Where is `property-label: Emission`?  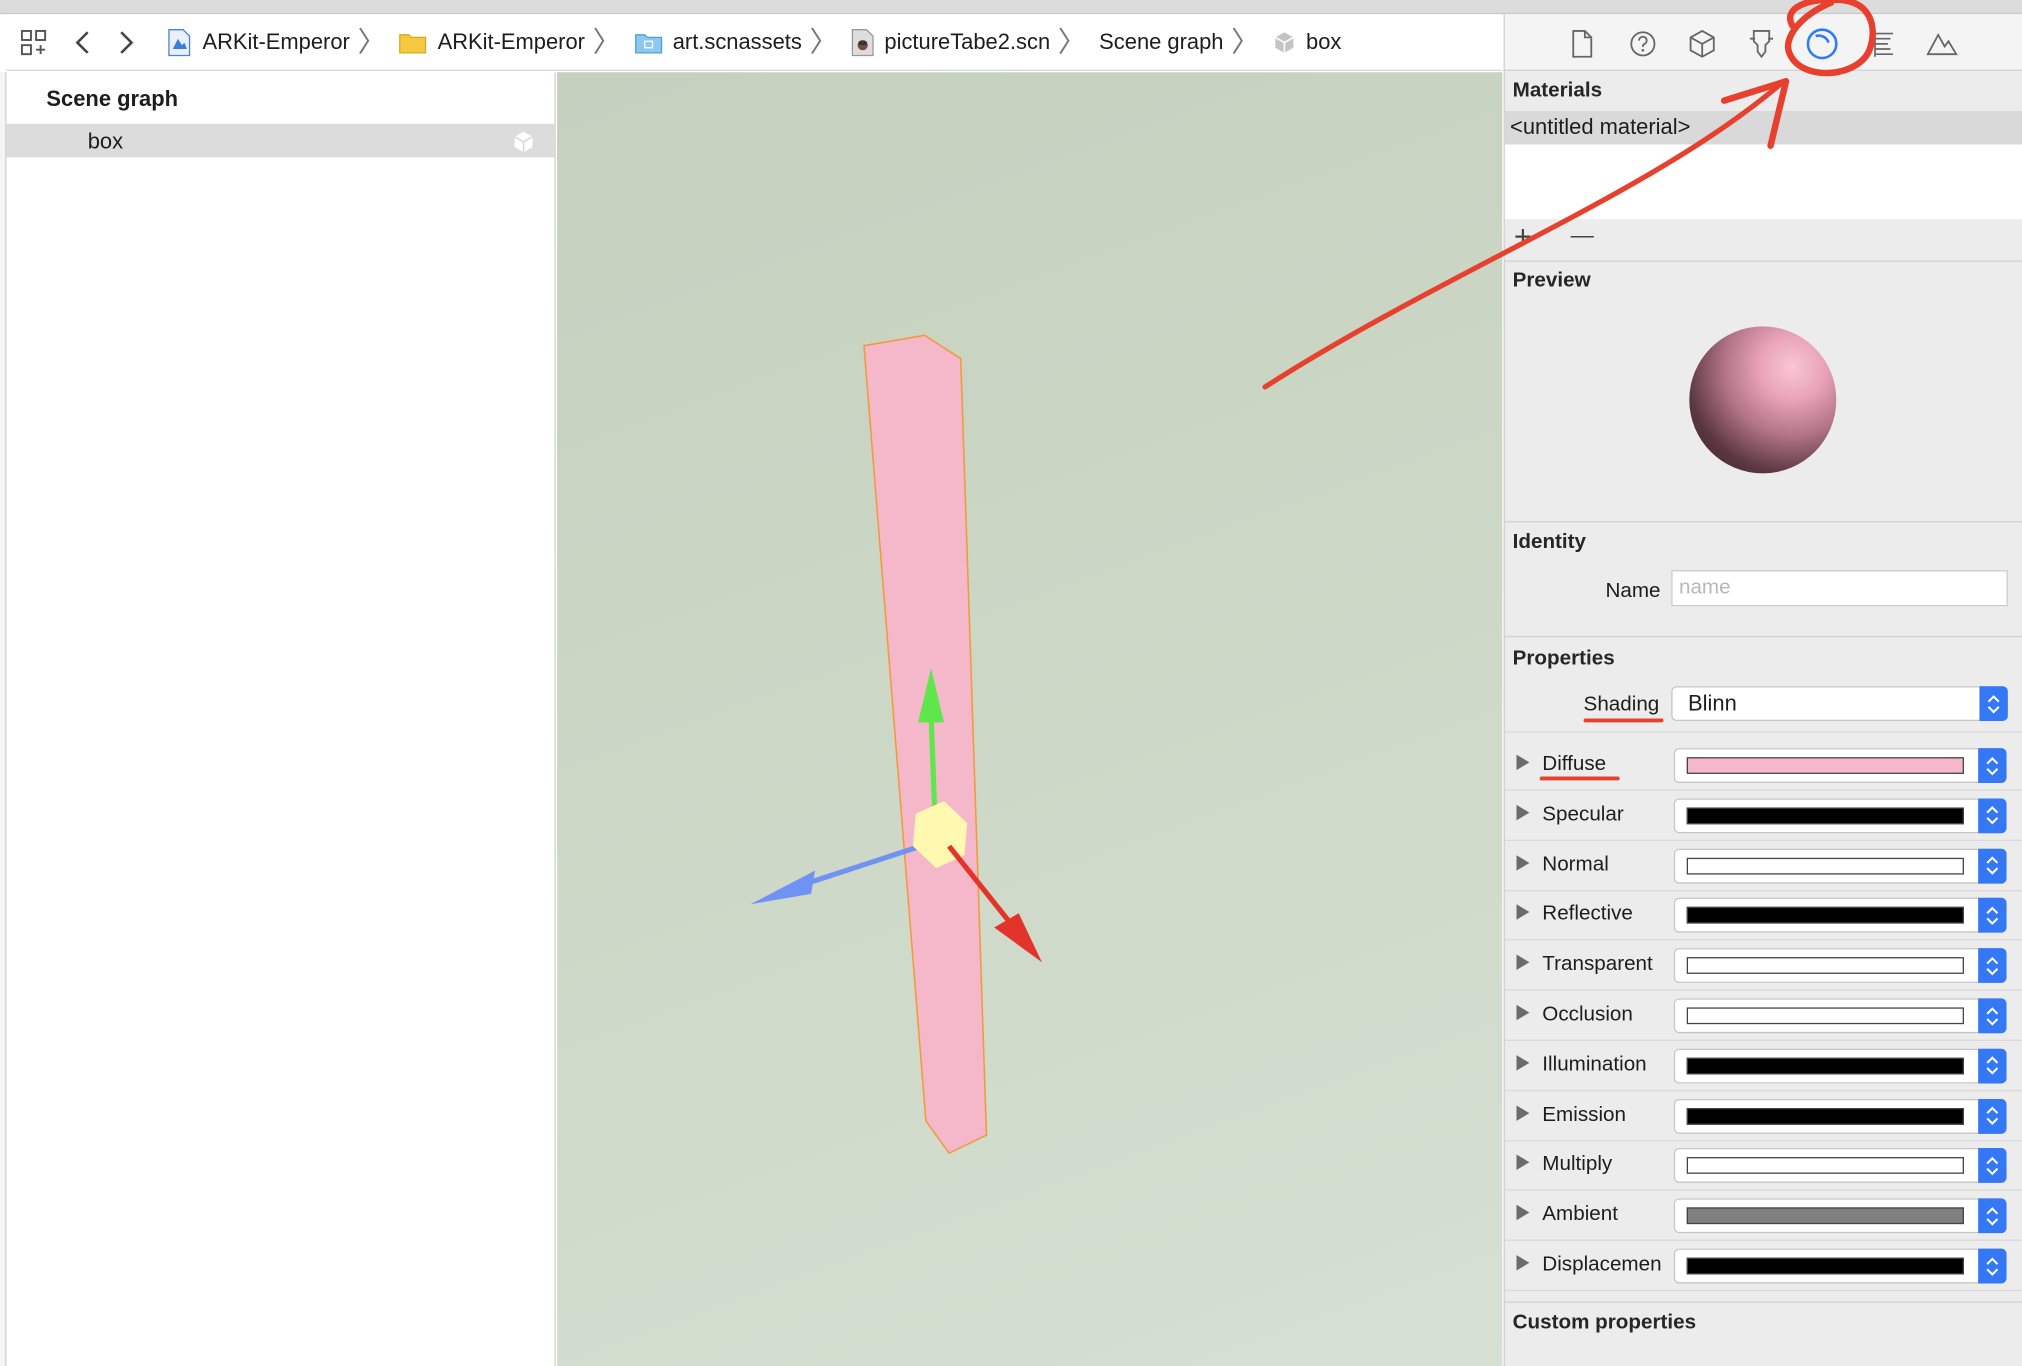 property-label: Emission is located at coordinates (1584, 1114).